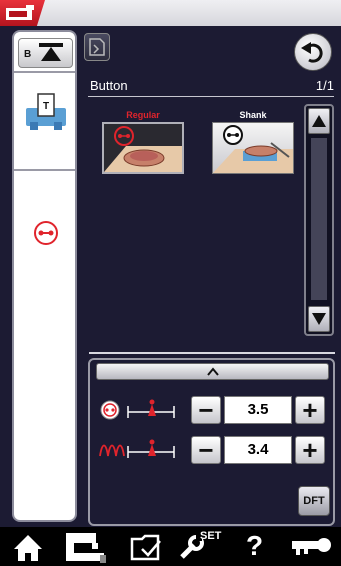 This screenshot has width=341, height=566. Describe the element at coordinates (146, 546) in the screenshot. I see `file-folder-icon` at that location.